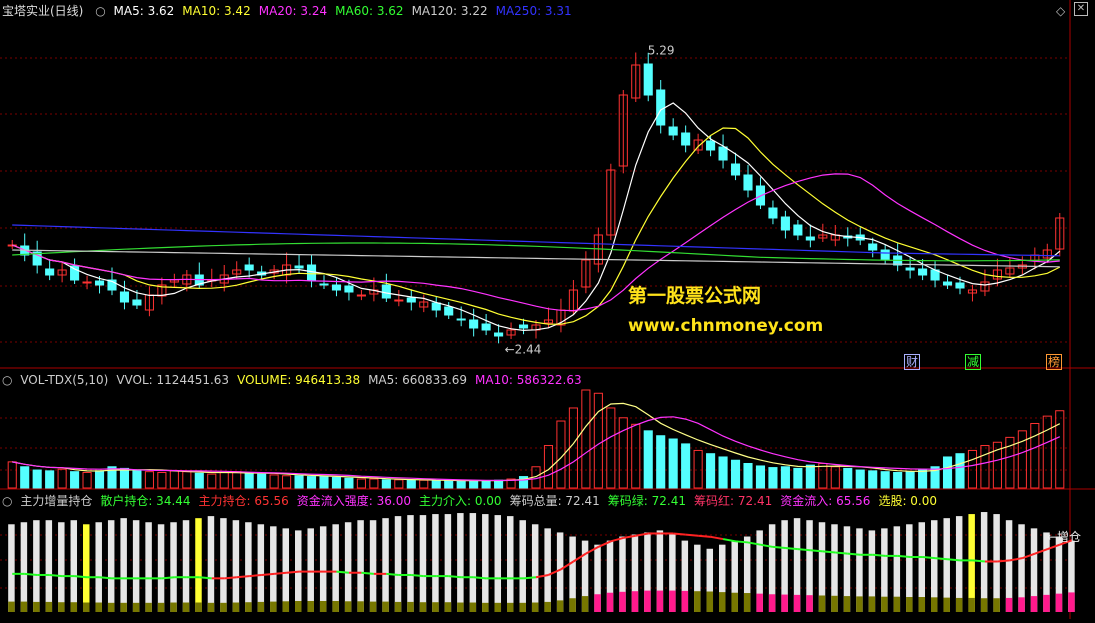  Describe the element at coordinates (528, 380) in the screenshot. I see `vol-label-4: MA10: 586322.63` at that location.